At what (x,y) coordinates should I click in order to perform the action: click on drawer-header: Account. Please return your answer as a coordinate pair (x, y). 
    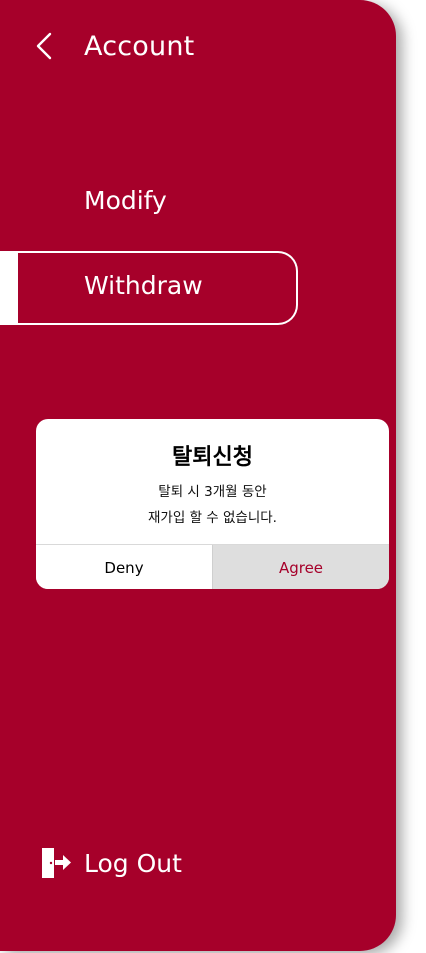
    Looking at the image, I should click on (115, 46).